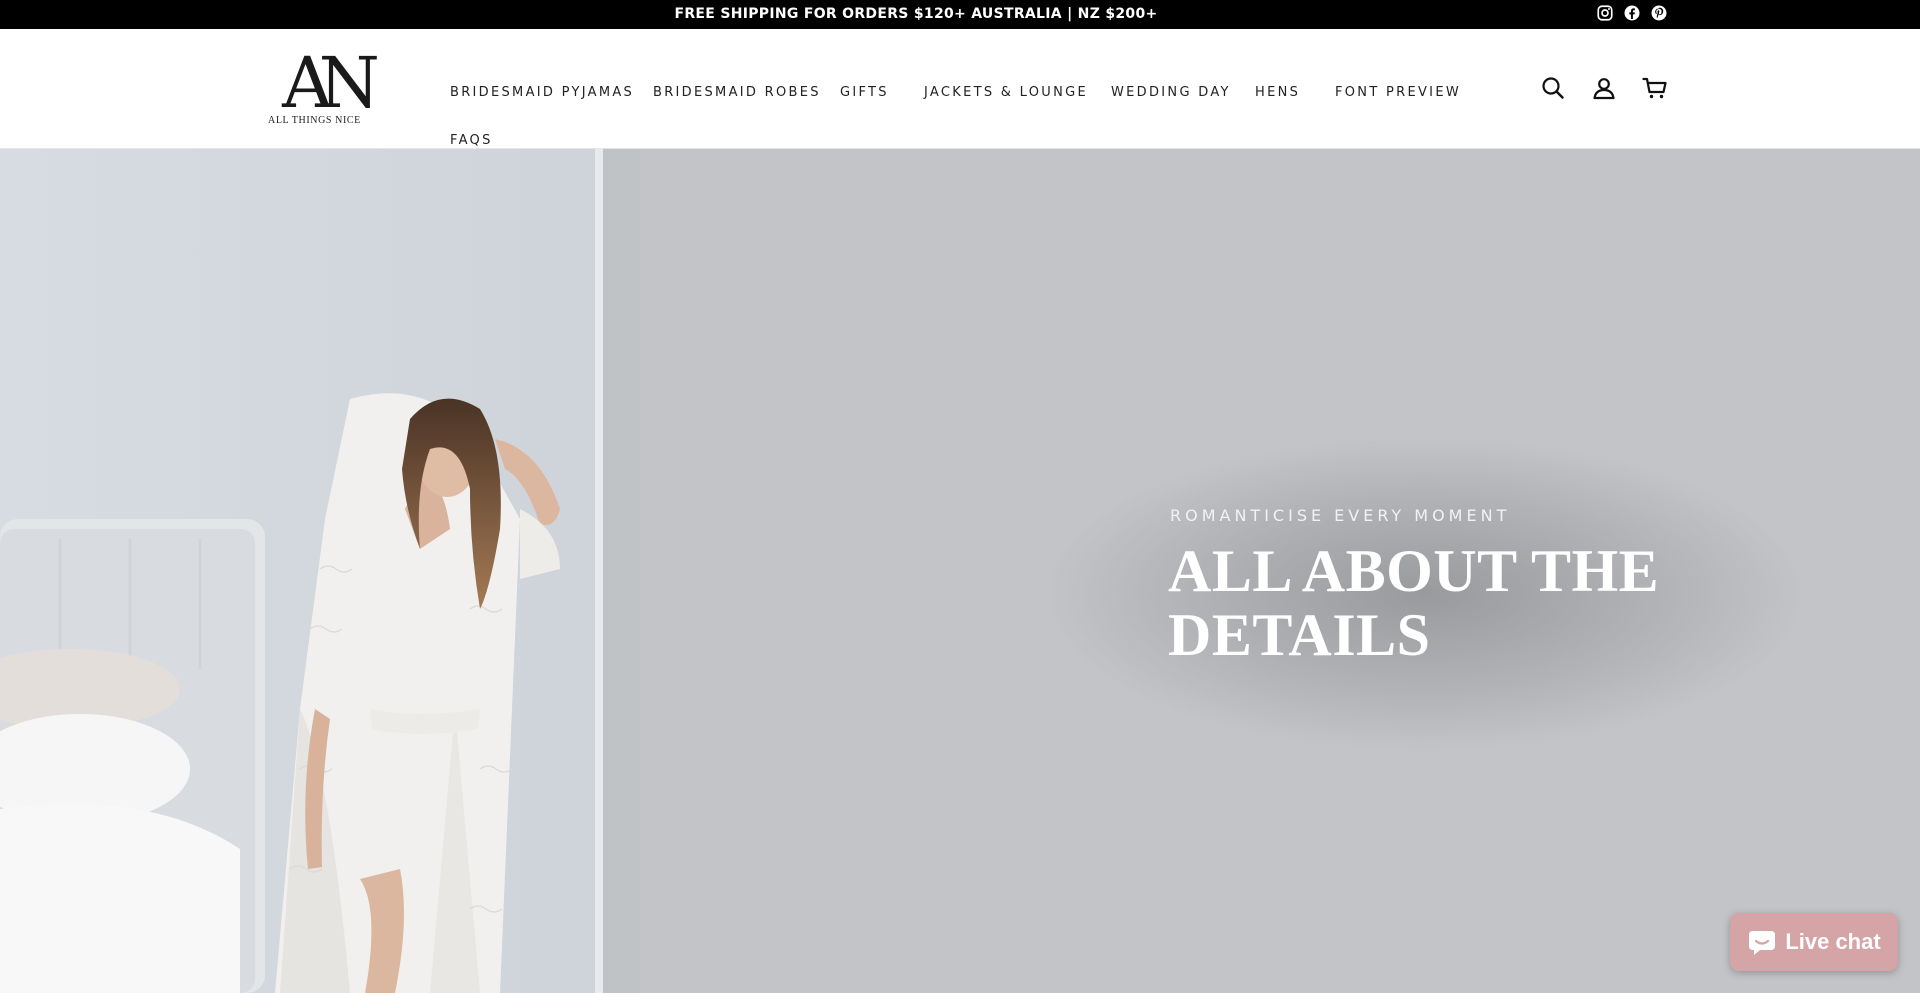 This screenshot has width=1920, height=993. Describe the element at coordinates (471, 140) in the screenshot. I see `nav-faqs: FAQS` at that location.